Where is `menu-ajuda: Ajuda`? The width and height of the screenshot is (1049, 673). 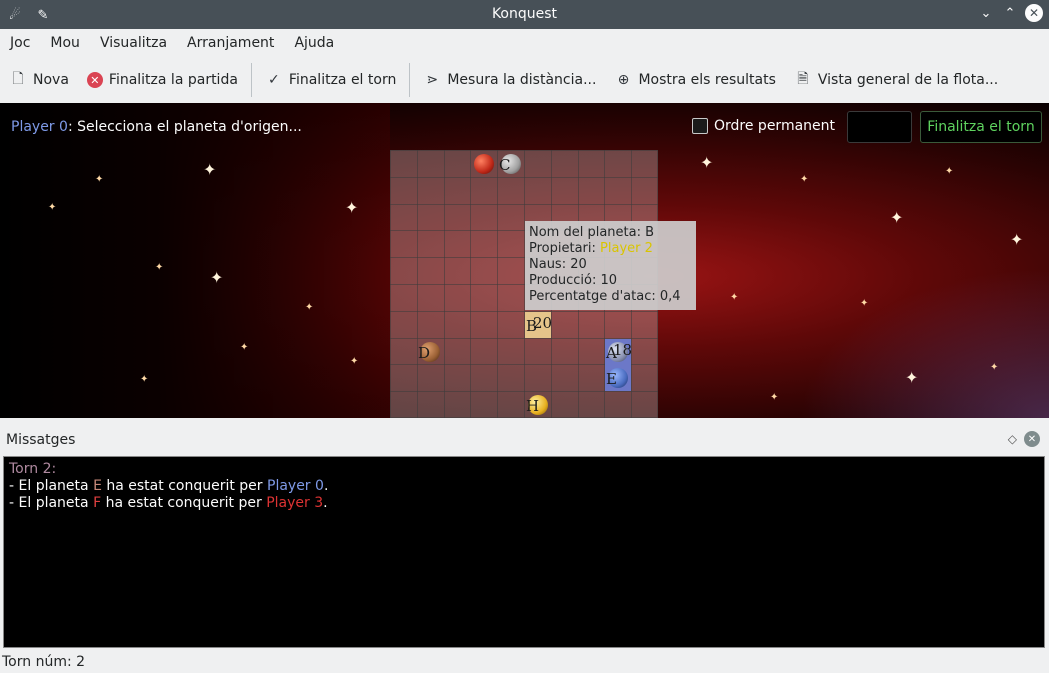
menu-ajuda: Ajuda is located at coordinates (314, 43).